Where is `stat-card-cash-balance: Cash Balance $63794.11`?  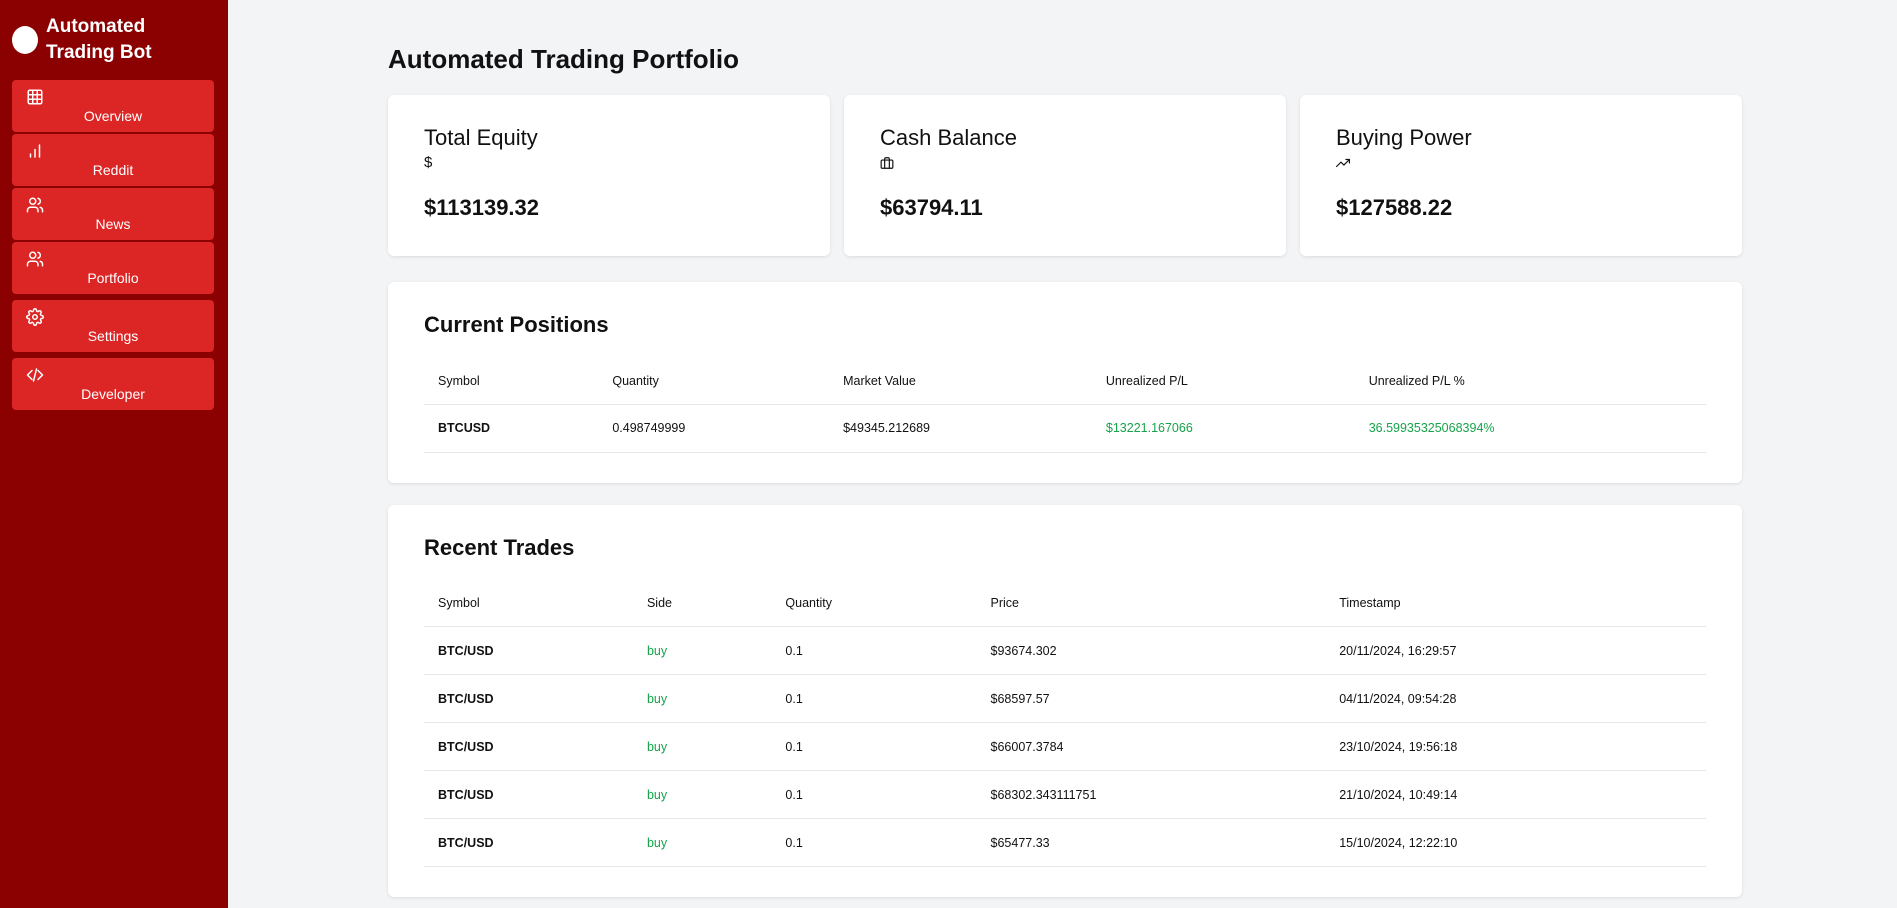 stat-card-cash-balance: Cash Balance $63794.11 is located at coordinates (1065, 175).